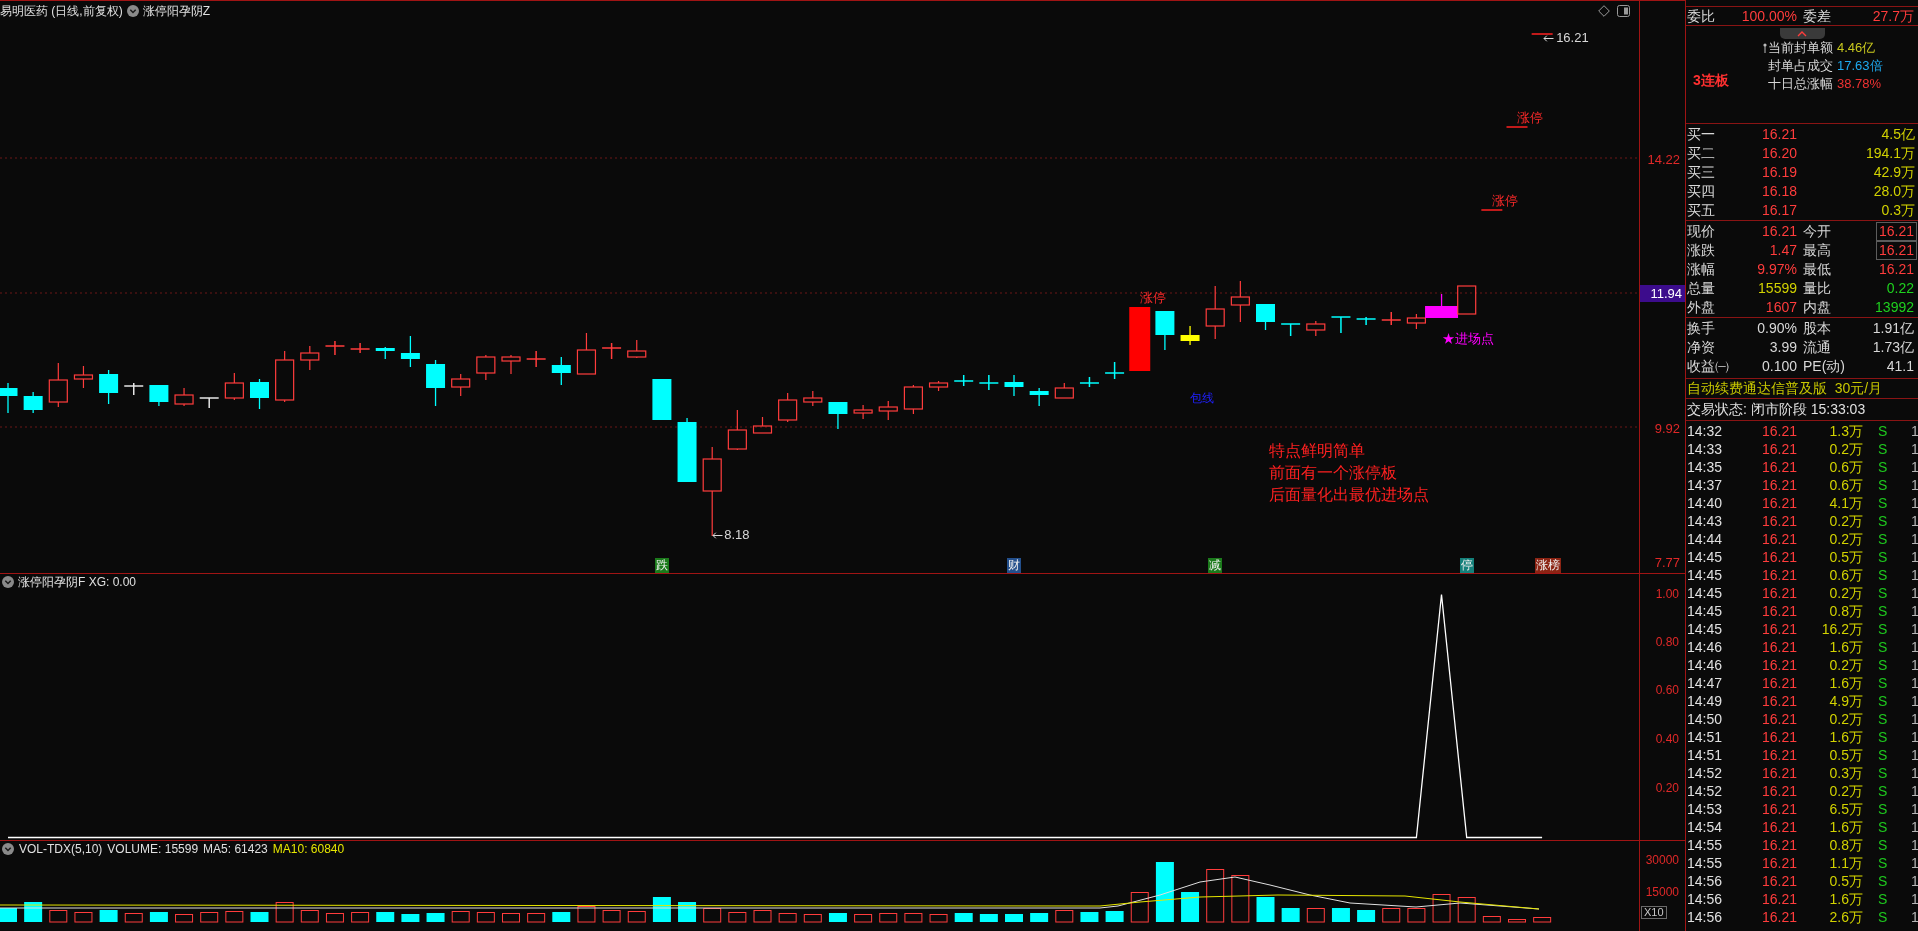 The width and height of the screenshot is (1918, 931). Describe the element at coordinates (1701, 288) in the screenshot. I see `field-label: 总量` at that location.